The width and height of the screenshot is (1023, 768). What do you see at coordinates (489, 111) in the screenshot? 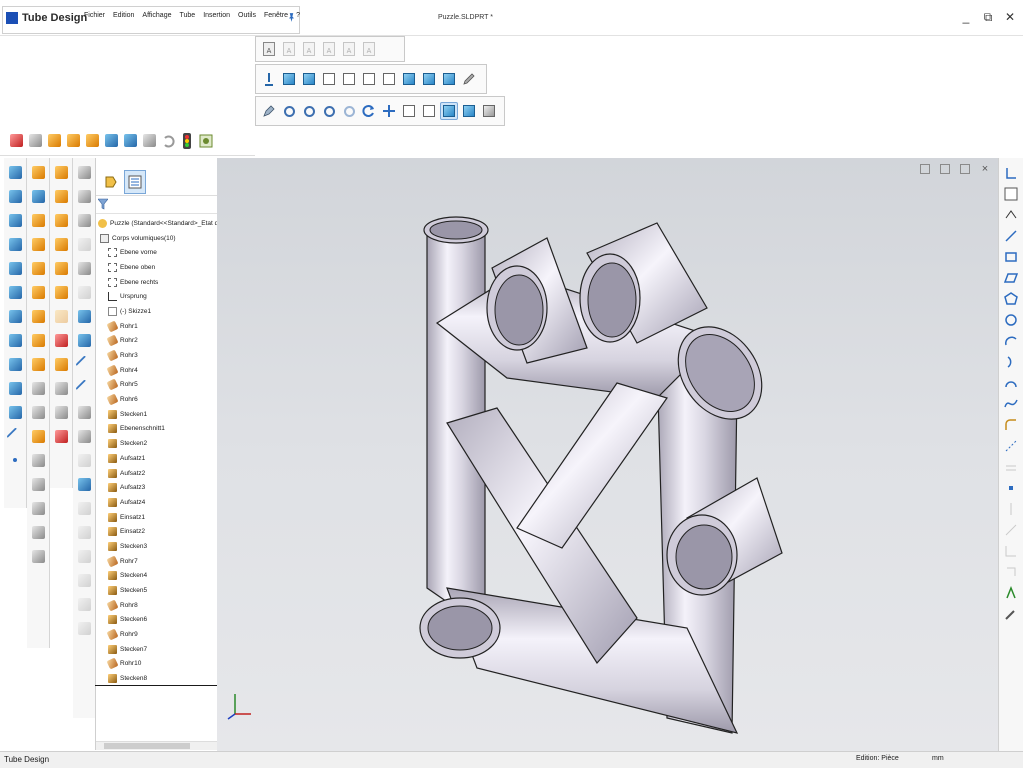
I see `appearance-button` at bounding box center [489, 111].